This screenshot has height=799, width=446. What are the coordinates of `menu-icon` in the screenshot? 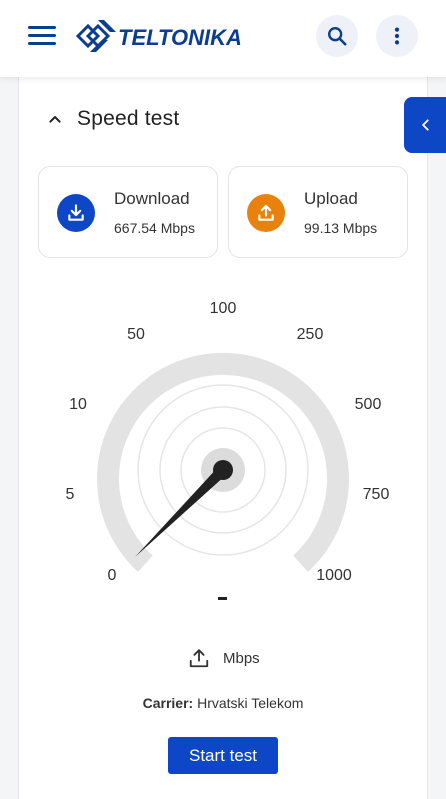 It's located at (42, 27).